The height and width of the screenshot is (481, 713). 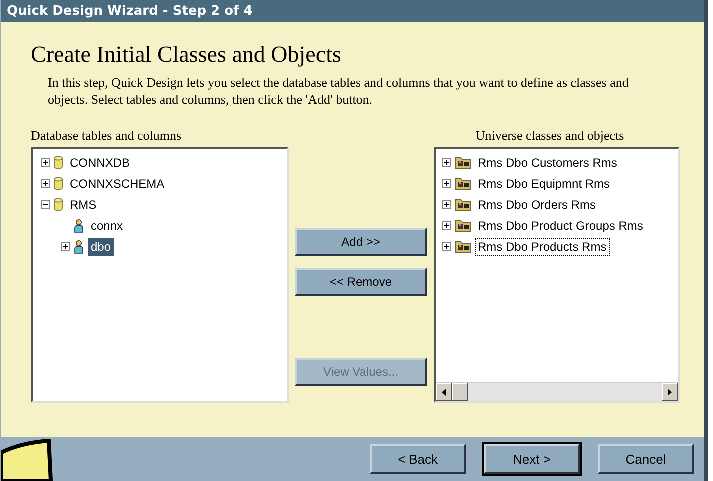 I want to click on description-text: In this step, Quick Design lets you select the database tables and columns that you want to define as classes and objects. Select tables and columns, then click the 'Add' button., so click(x=339, y=91).